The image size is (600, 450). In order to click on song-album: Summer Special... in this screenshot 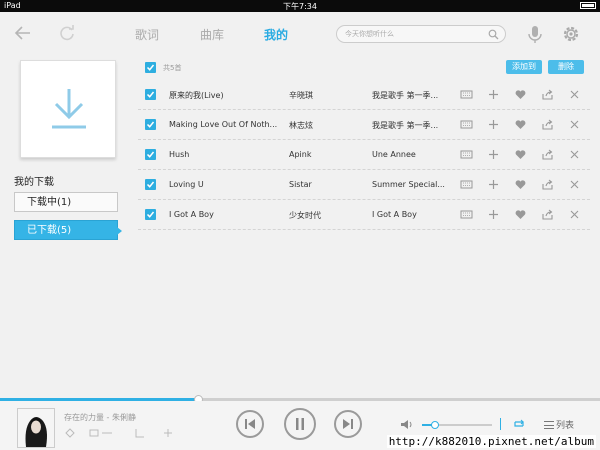, I will do `click(412, 184)`.